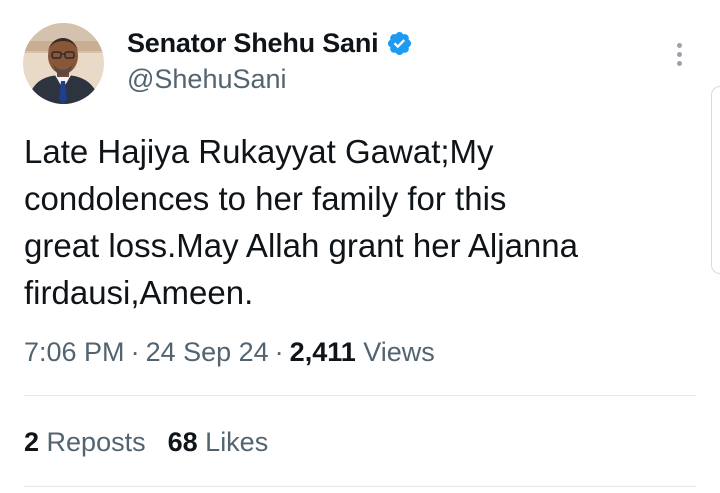  Describe the element at coordinates (32, 442) in the screenshot. I see `reposts-count: 2` at that location.